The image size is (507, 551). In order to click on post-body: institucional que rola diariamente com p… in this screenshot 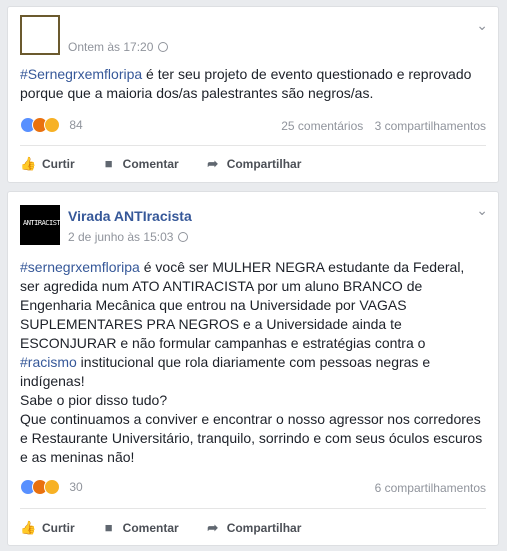, I will do `click(225, 371)`.